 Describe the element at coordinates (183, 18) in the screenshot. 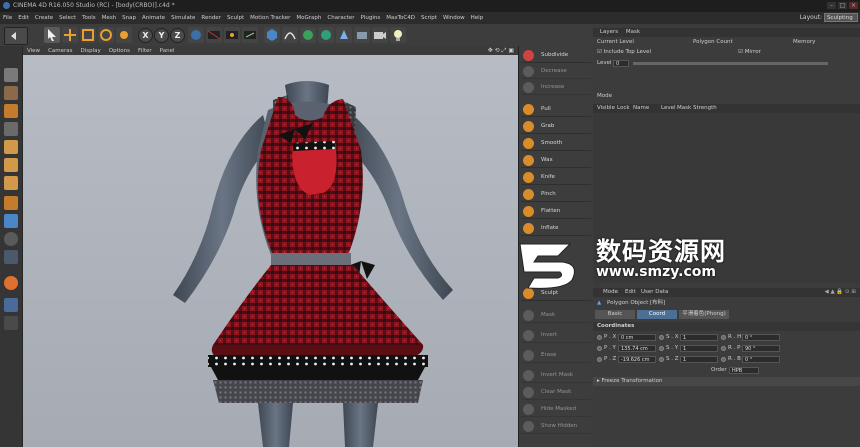

I see `menu-simulate: Simulate` at that location.